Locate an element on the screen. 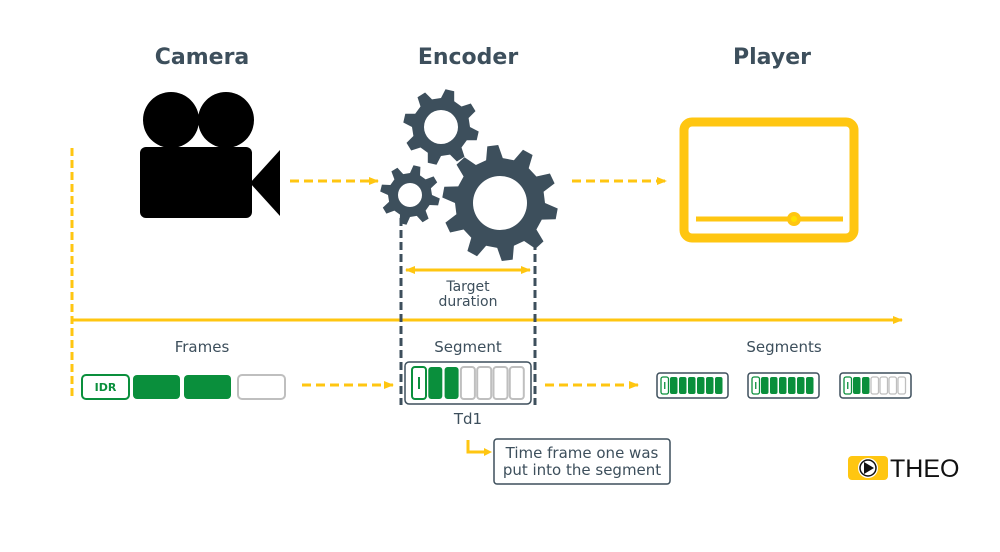 The height and width of the screenshot is (552, 1000). camera-title: Camera is located at coordinates (202, 57).